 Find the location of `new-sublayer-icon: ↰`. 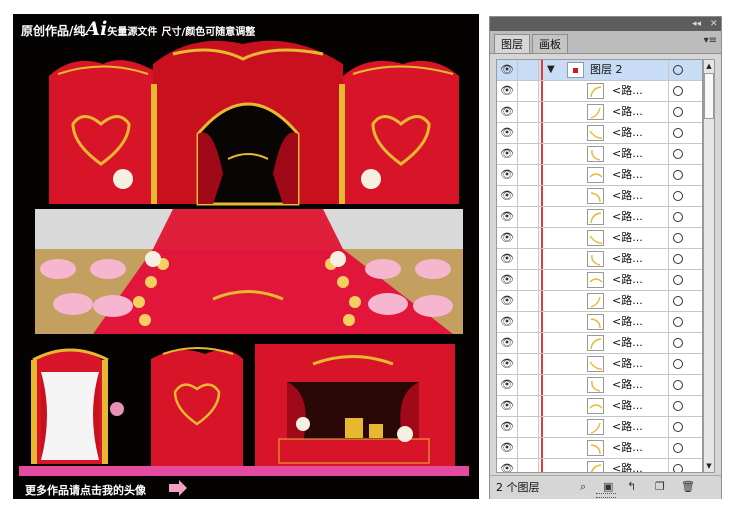

new-sublayer-icon: ↰ is located at coordinates (631, 486).